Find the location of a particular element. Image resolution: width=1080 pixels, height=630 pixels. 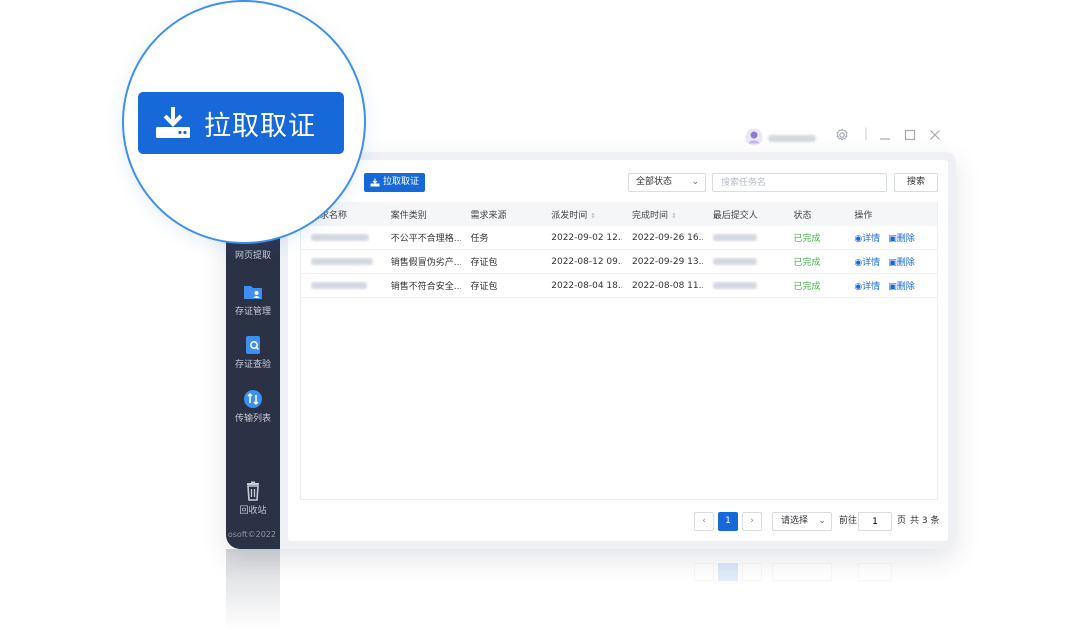

sidebar-item-label: 存证查验 is located at coordinates (252, 365).